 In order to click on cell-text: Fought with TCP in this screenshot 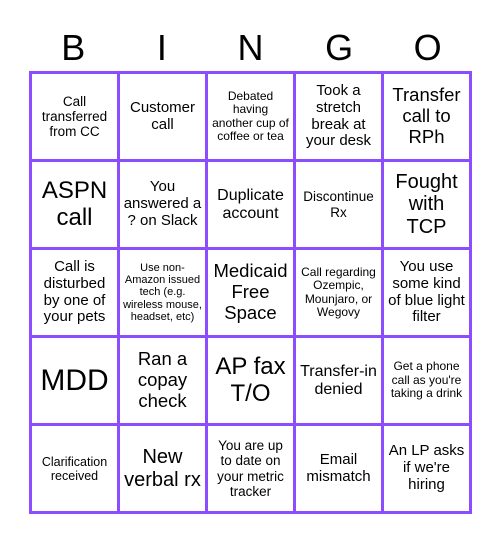, I will do `click(426, 204)`.